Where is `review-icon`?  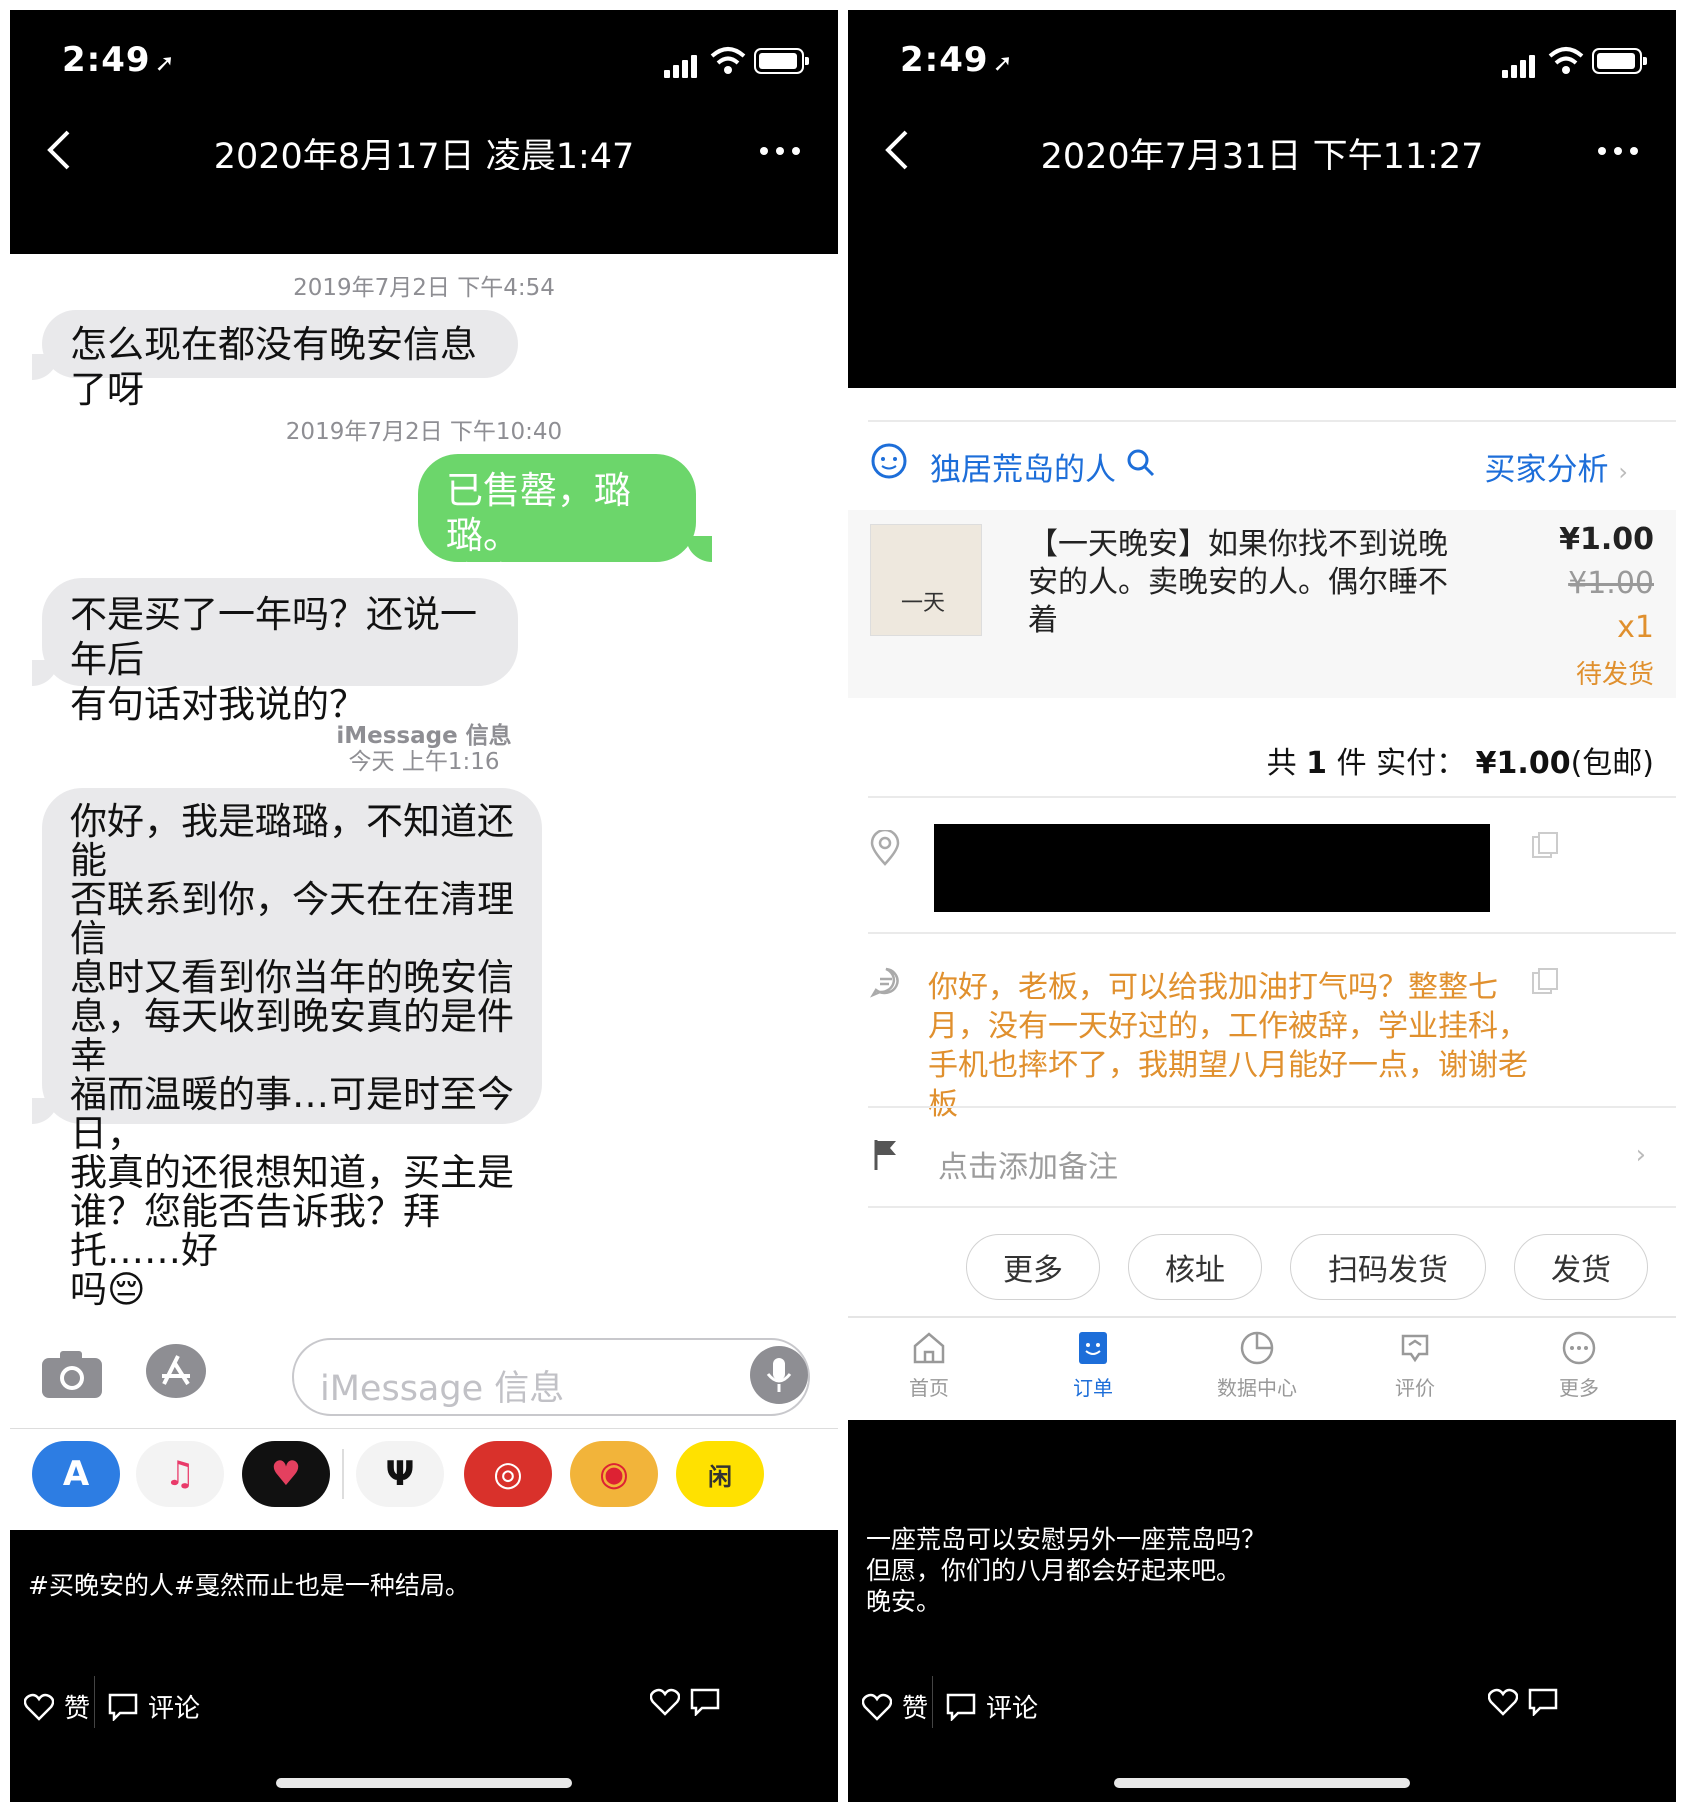 review-icon is located at coordinates (1415, 1348).